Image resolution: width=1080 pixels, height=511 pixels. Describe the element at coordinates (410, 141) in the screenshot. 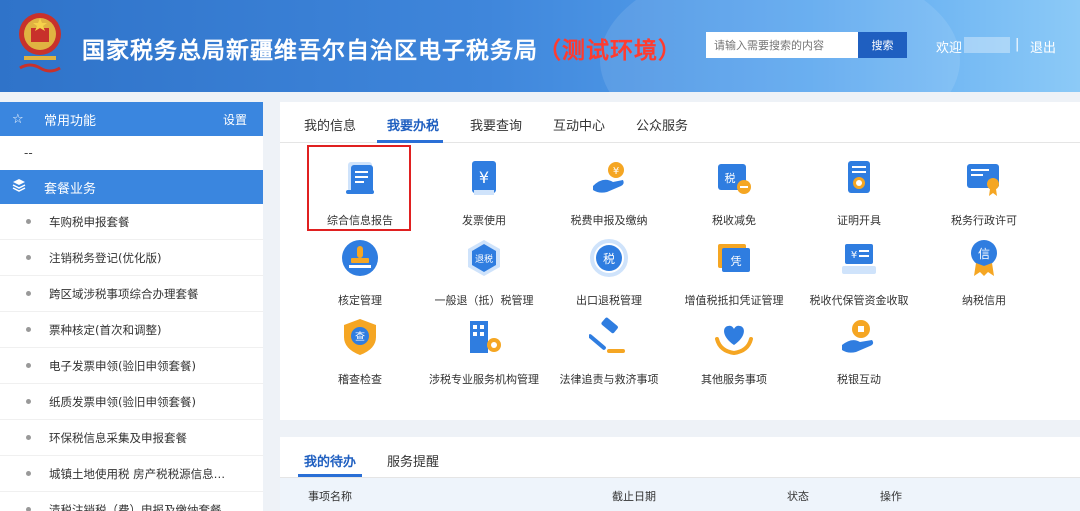

I see `active-tab-indicator` at that location.